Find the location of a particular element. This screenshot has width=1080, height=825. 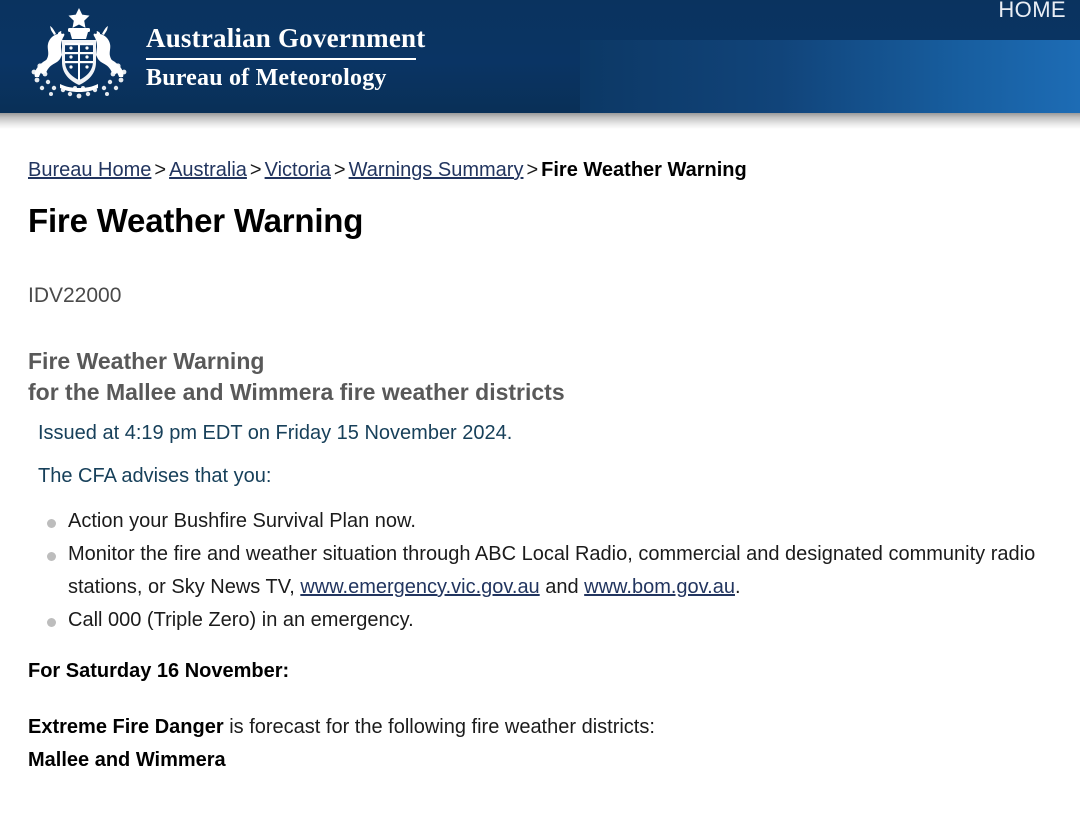

product-id: IDV22000 is located at coordinates (75, 295).